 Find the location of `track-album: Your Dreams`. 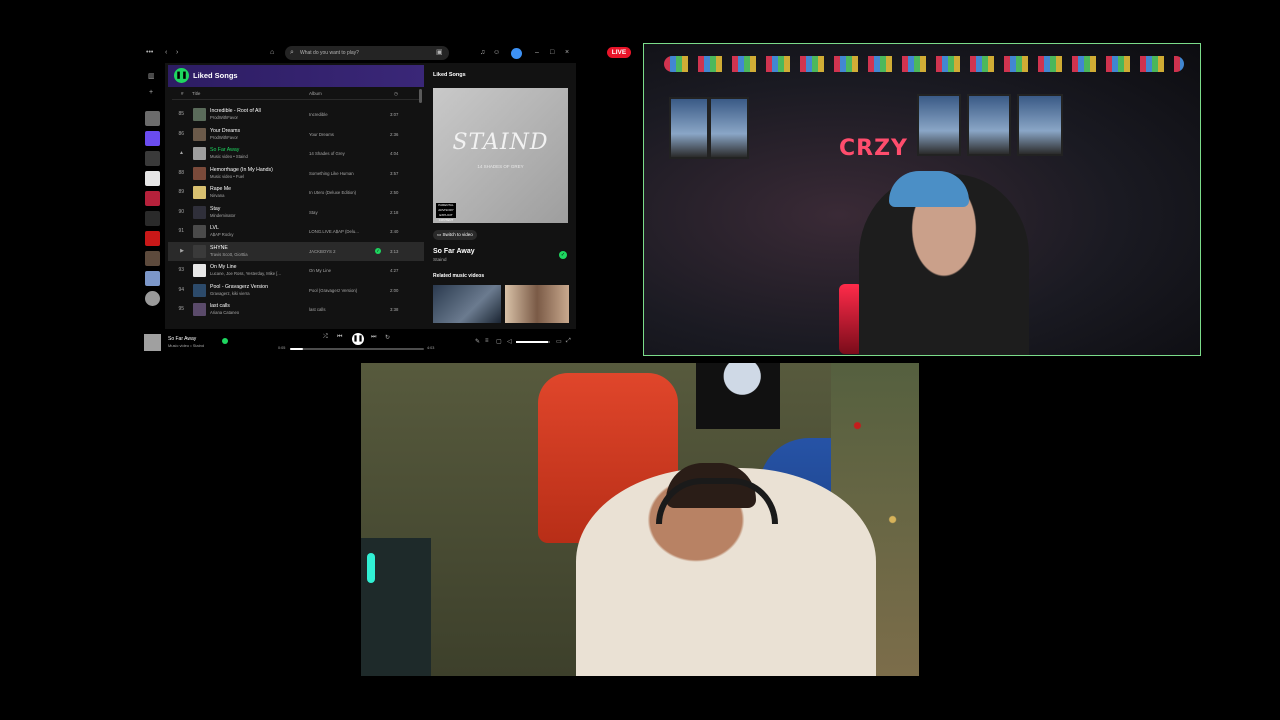

track-album: Your Dreams is located at coordinates (339, 134).